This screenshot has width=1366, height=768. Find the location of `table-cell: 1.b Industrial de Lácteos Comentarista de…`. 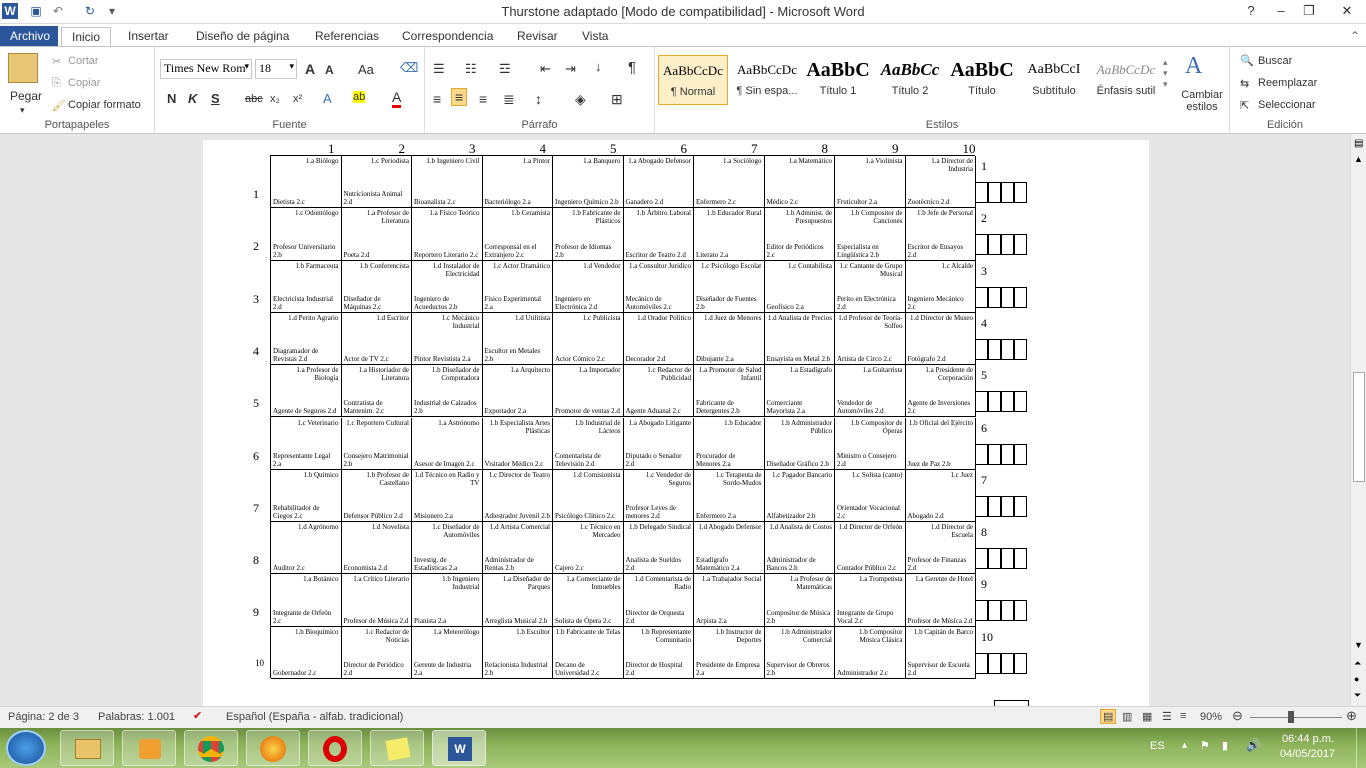

table-cell: 1.b Industrial de Lácteos Comentarista de… is located at coordinates (588, 443).